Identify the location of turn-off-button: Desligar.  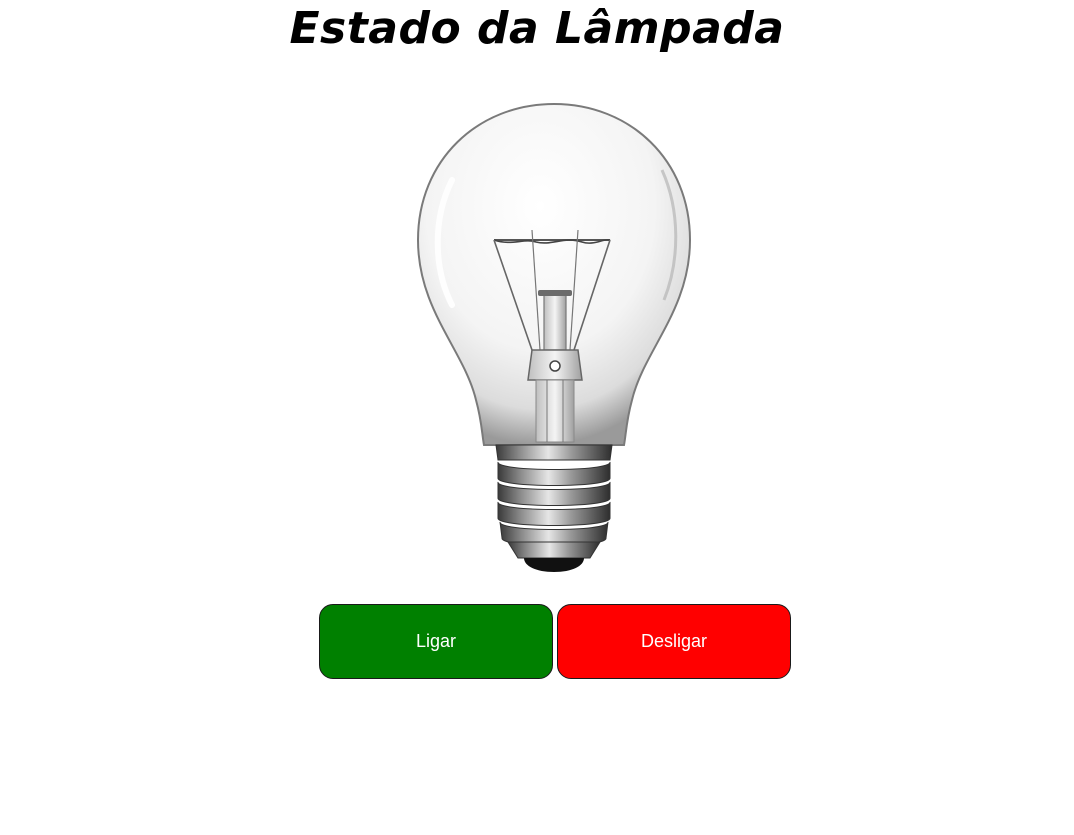
(674, 641).